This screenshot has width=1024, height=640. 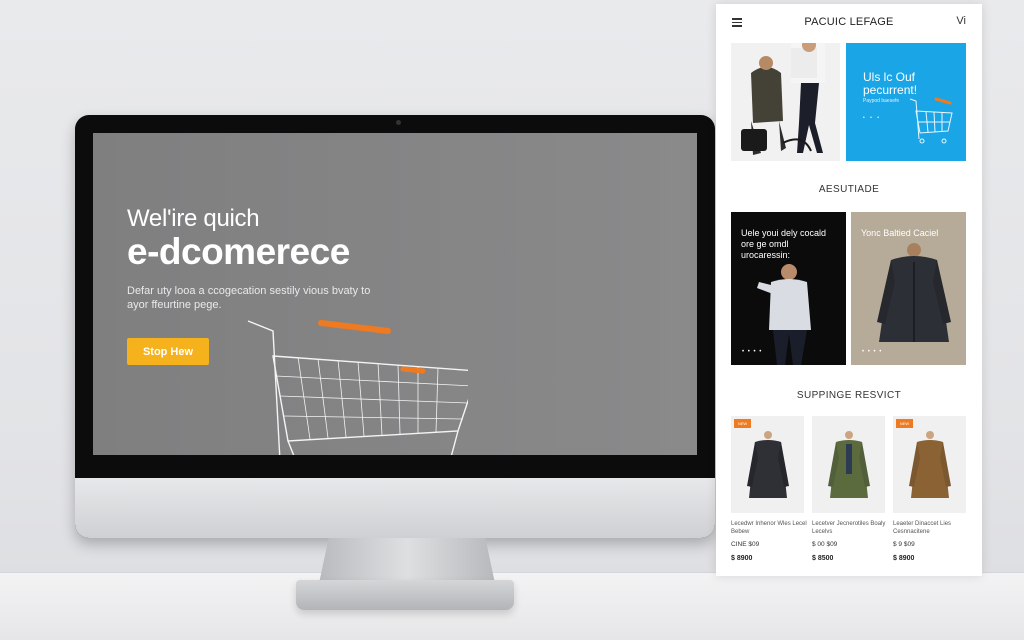 What do you see at coordinates (823, 558) in the screenshot?
I see `product-price-2: $ 8500` at bounding box center [823, 558].